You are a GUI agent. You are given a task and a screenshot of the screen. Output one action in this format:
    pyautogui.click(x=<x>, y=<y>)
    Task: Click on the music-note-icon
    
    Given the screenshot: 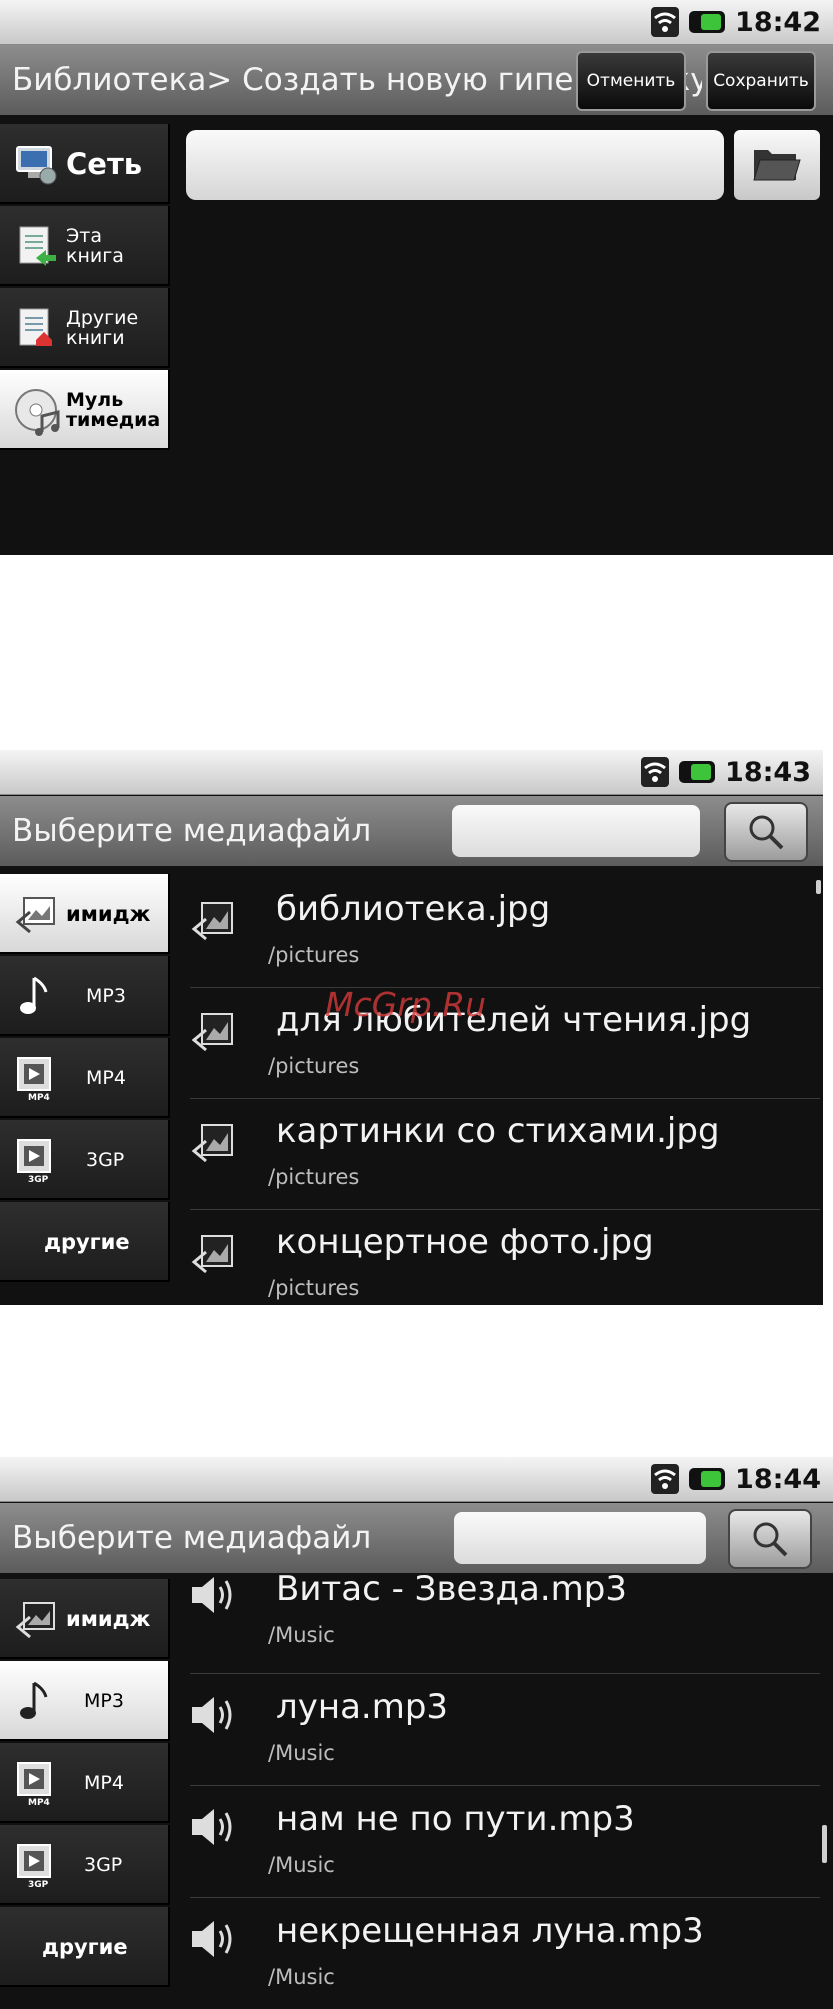 What is the action you would take?
    pyautogui.click(x=36, y=1701)
    